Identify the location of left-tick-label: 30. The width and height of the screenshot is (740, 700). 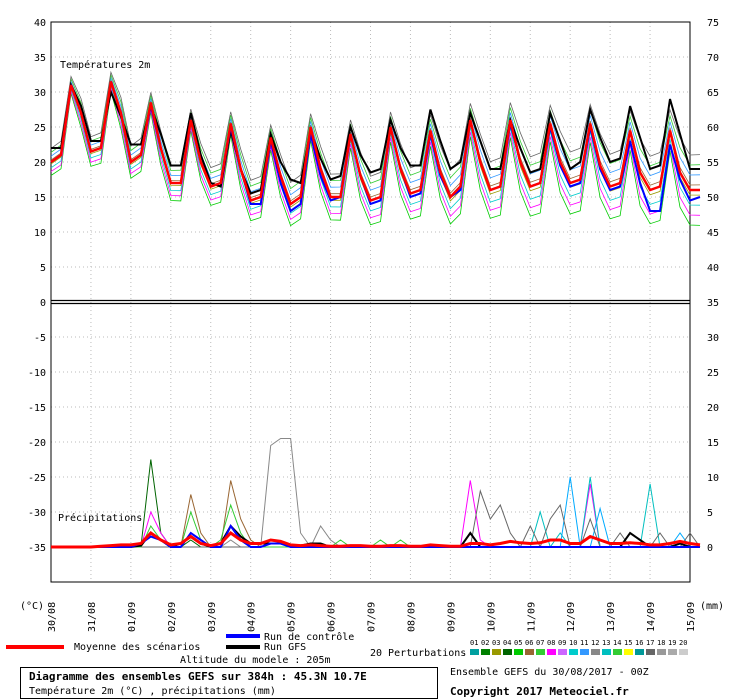
(40, 93).